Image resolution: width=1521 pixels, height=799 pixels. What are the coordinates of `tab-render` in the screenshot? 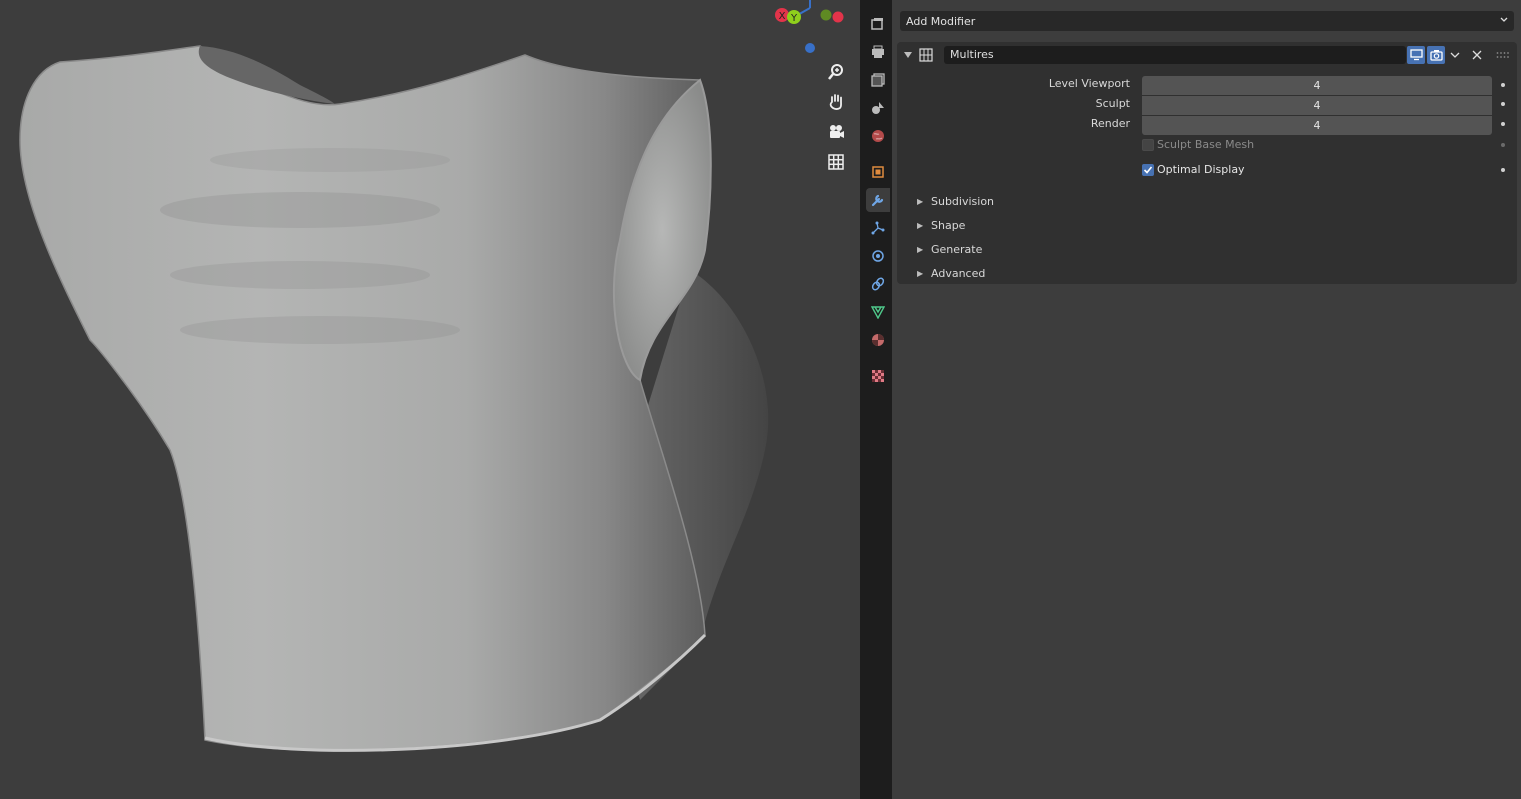 It's located at (878, 24).